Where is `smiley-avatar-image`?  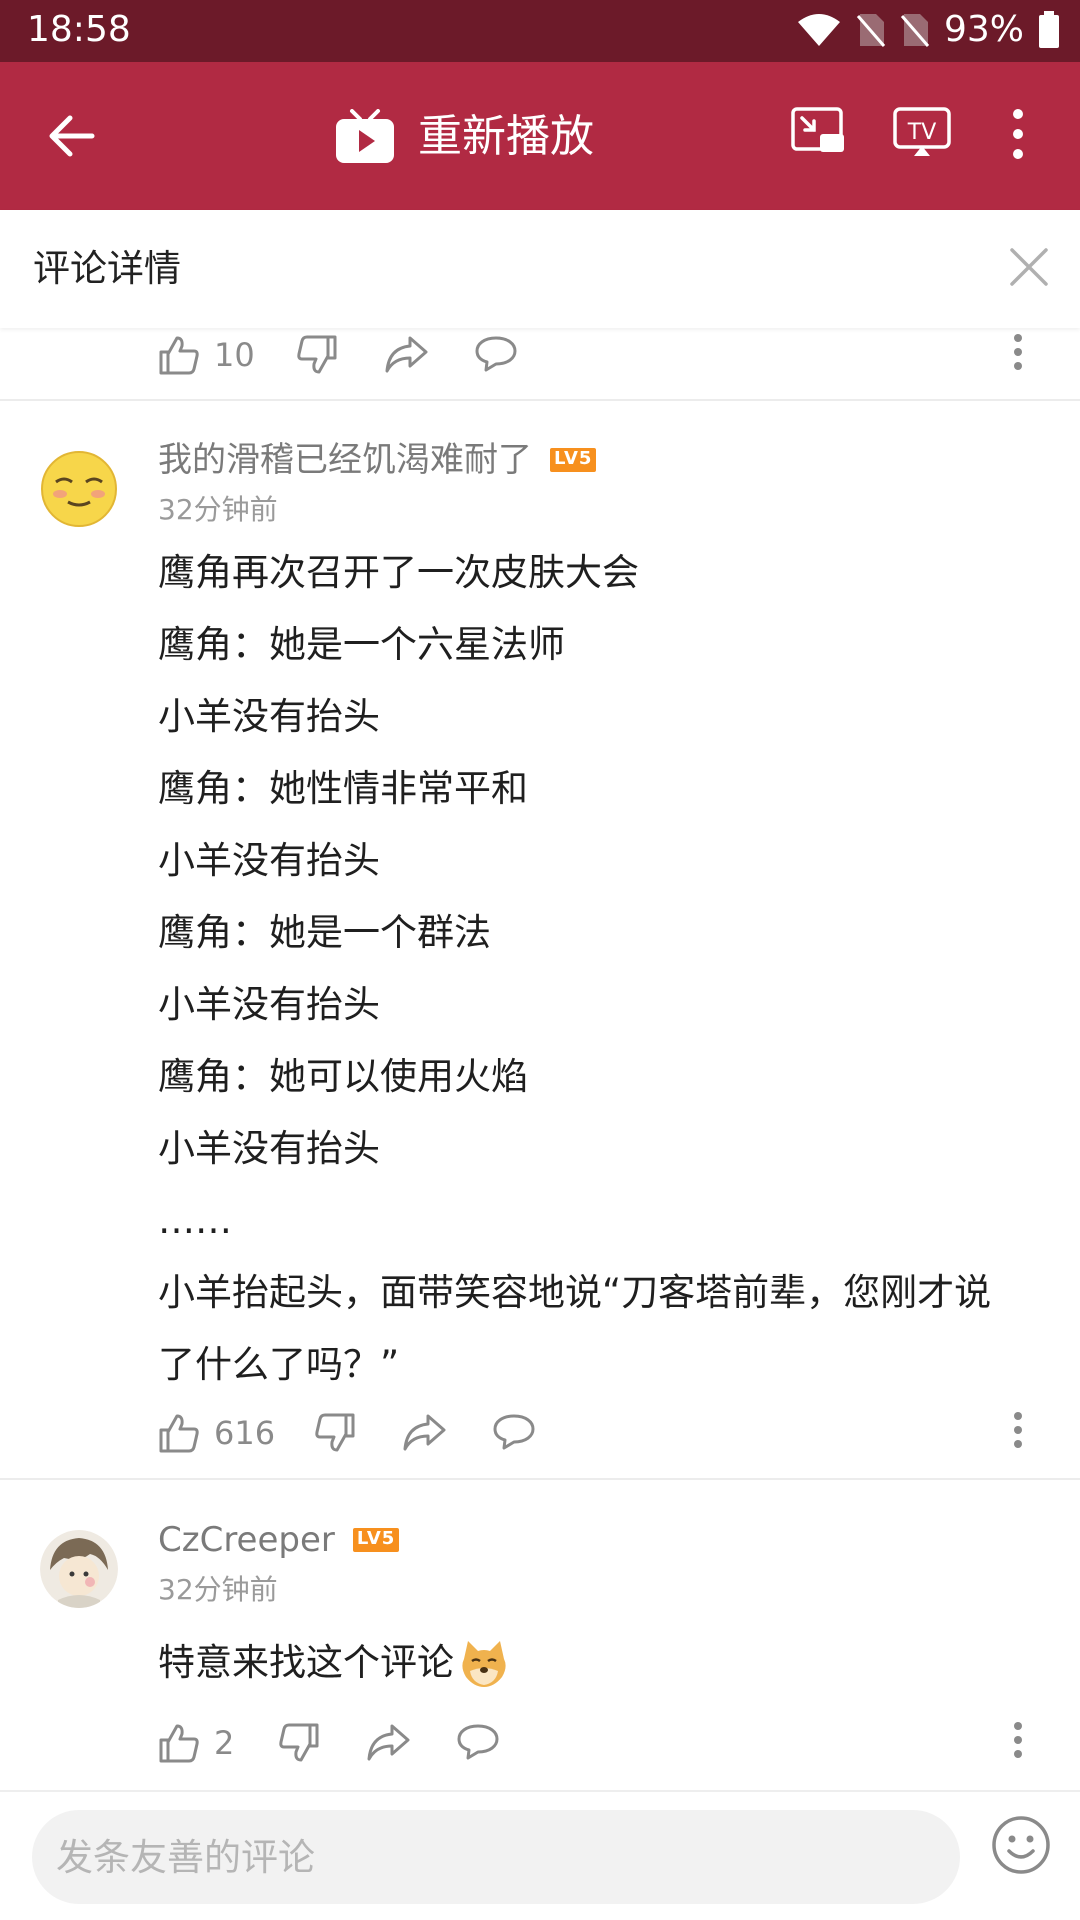
smiley-avatar-image is located at coordinates (79, 489).